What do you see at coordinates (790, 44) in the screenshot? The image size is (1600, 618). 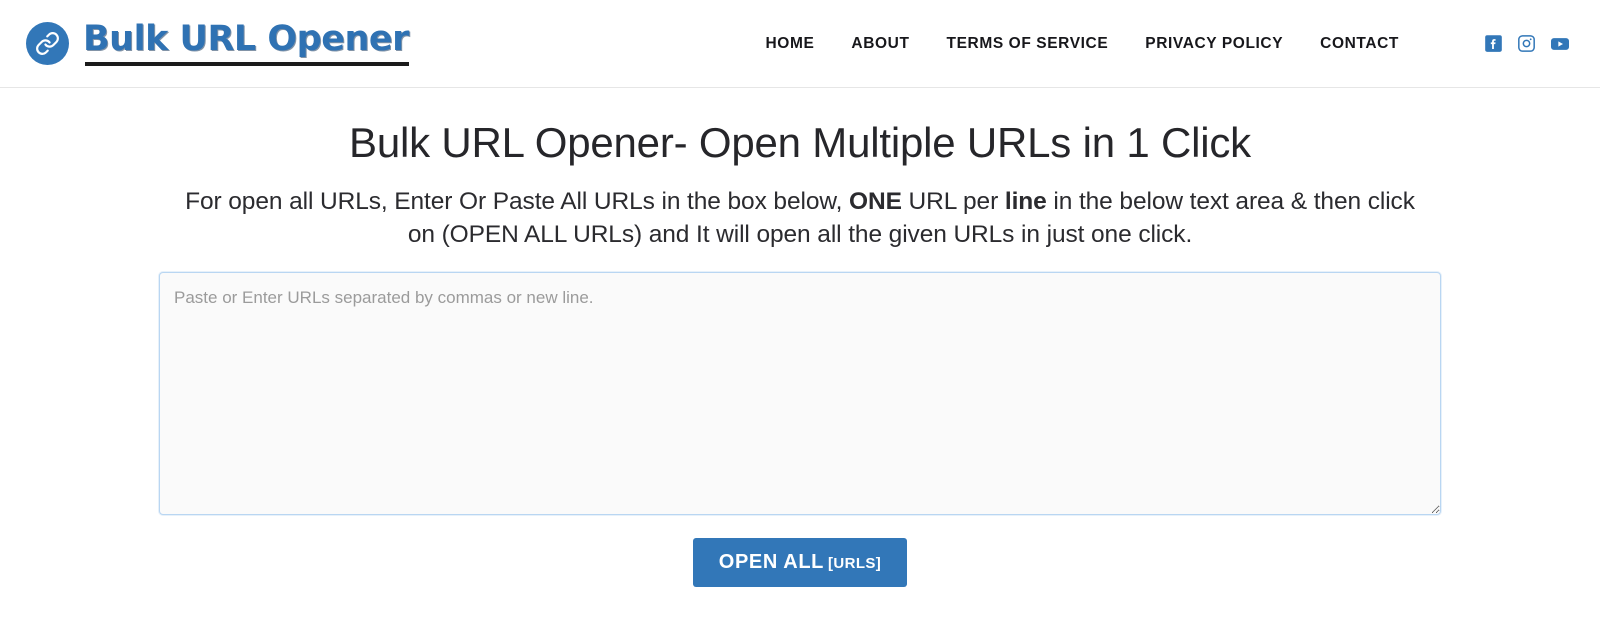 I see `nav-link-home: HOME` at bounding box center [790, 44].